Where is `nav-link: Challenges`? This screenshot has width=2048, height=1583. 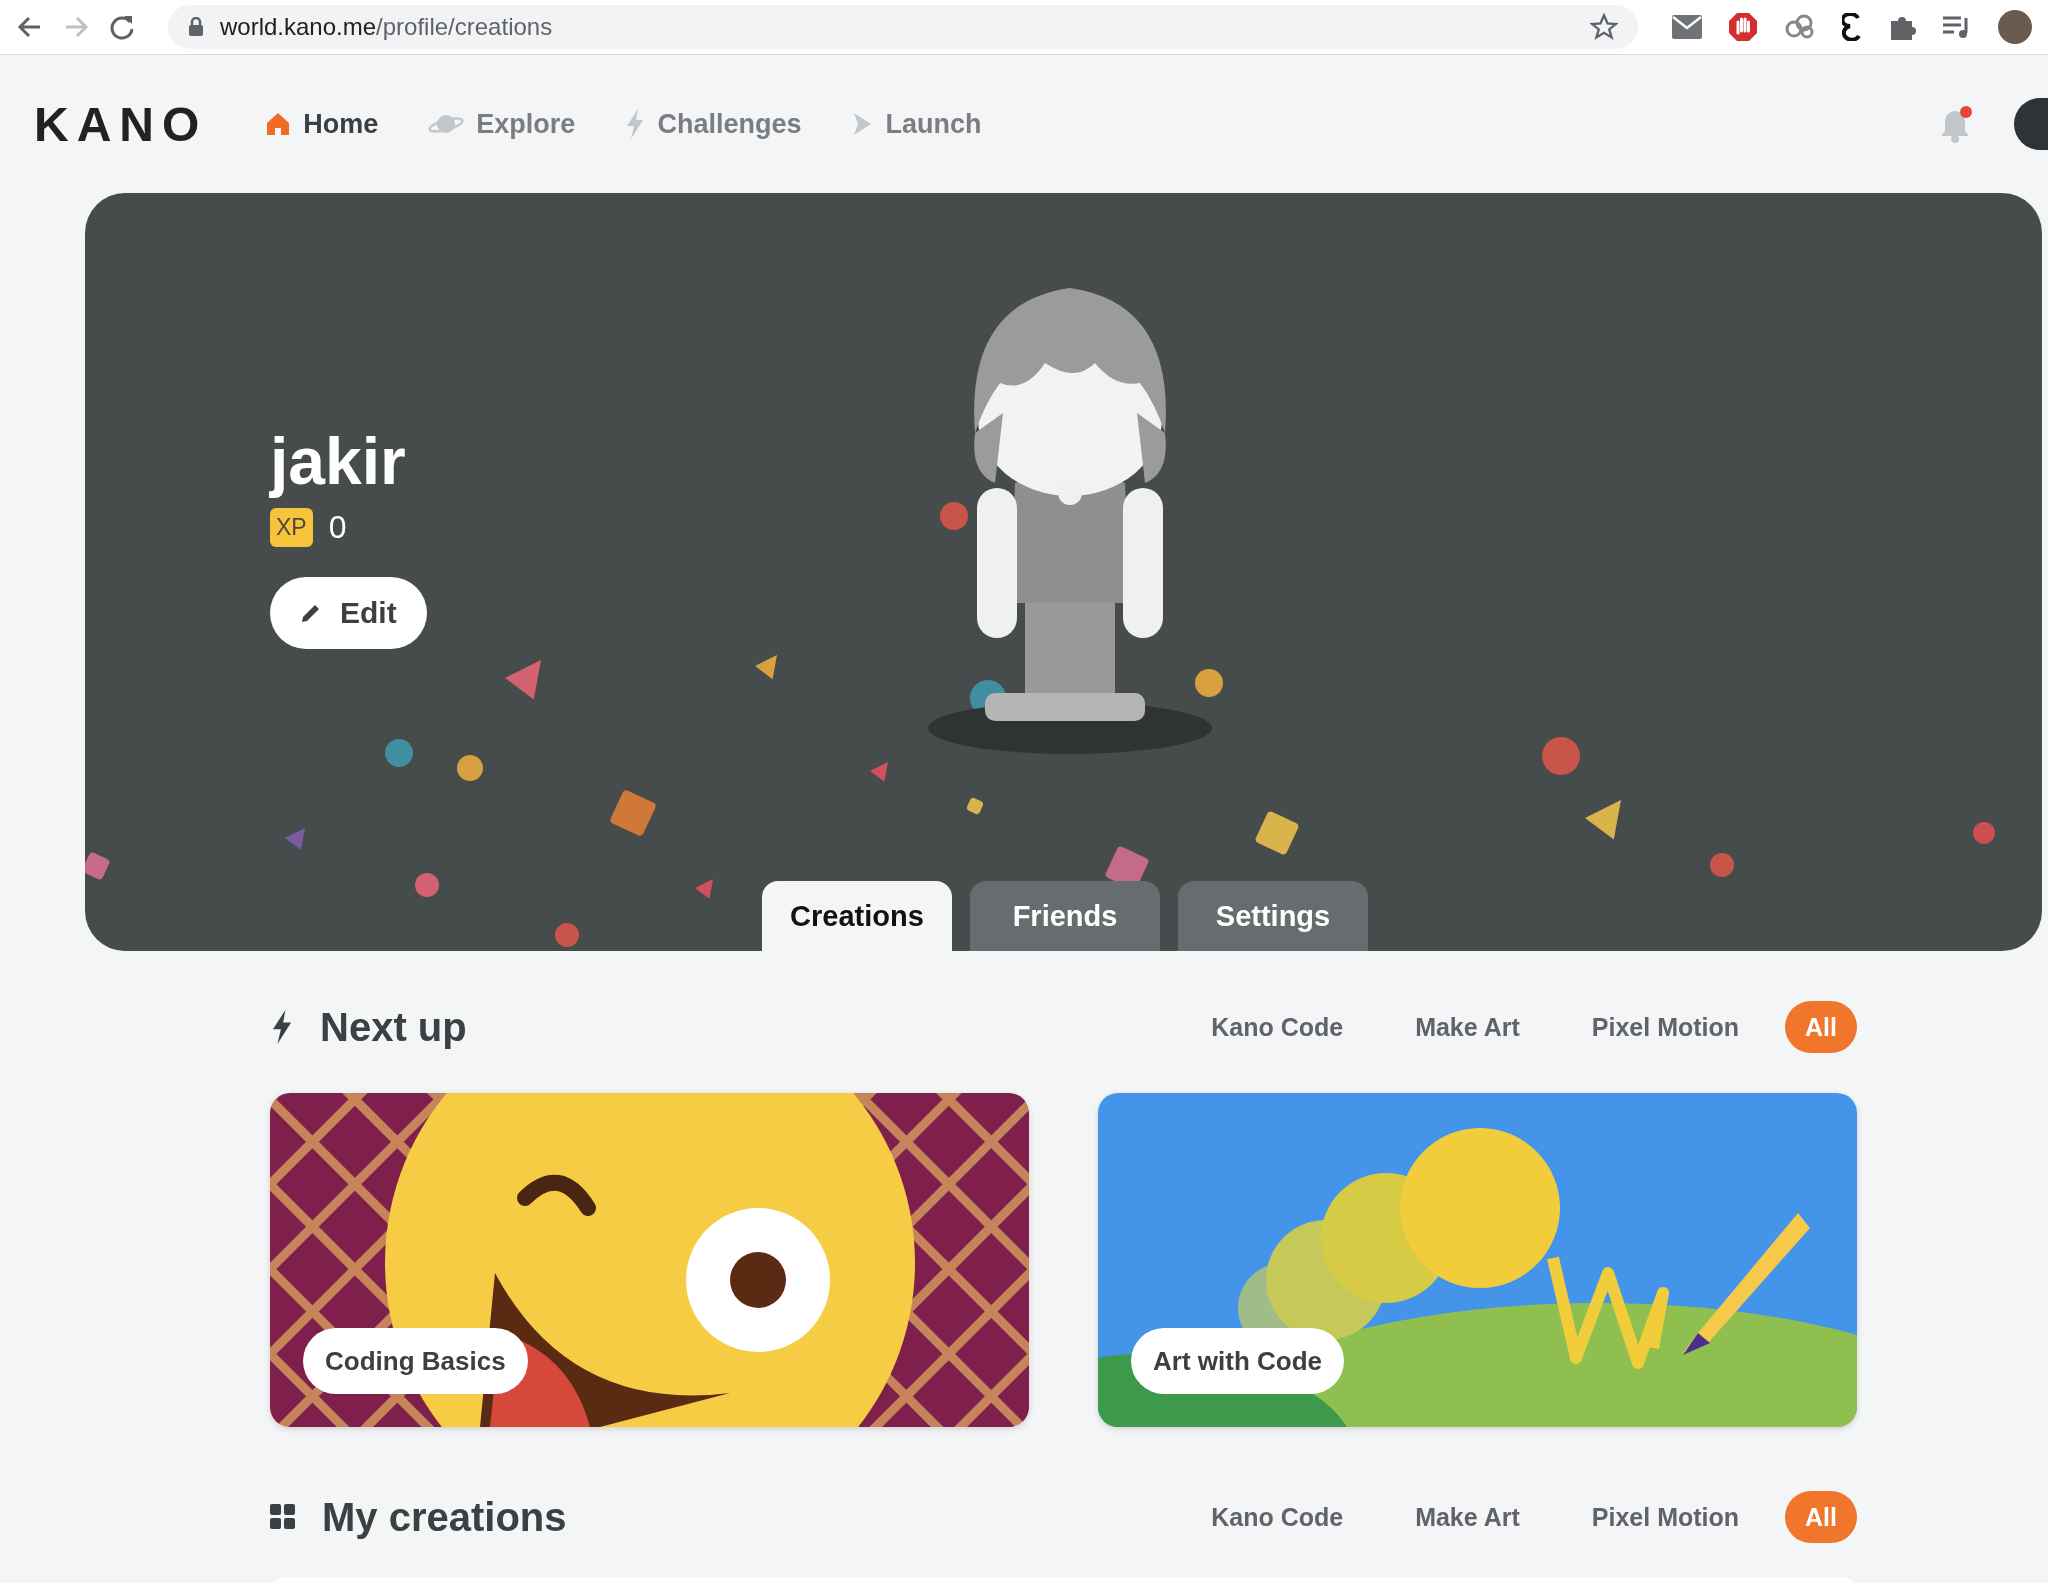 nav-link: Challenges is located at coordinates (713, 124).